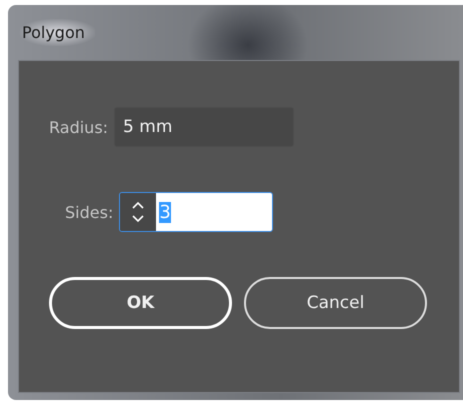 This screenshot has height=404, width=463. I want to click on dialog-button: Cancel, so click(335, 303).